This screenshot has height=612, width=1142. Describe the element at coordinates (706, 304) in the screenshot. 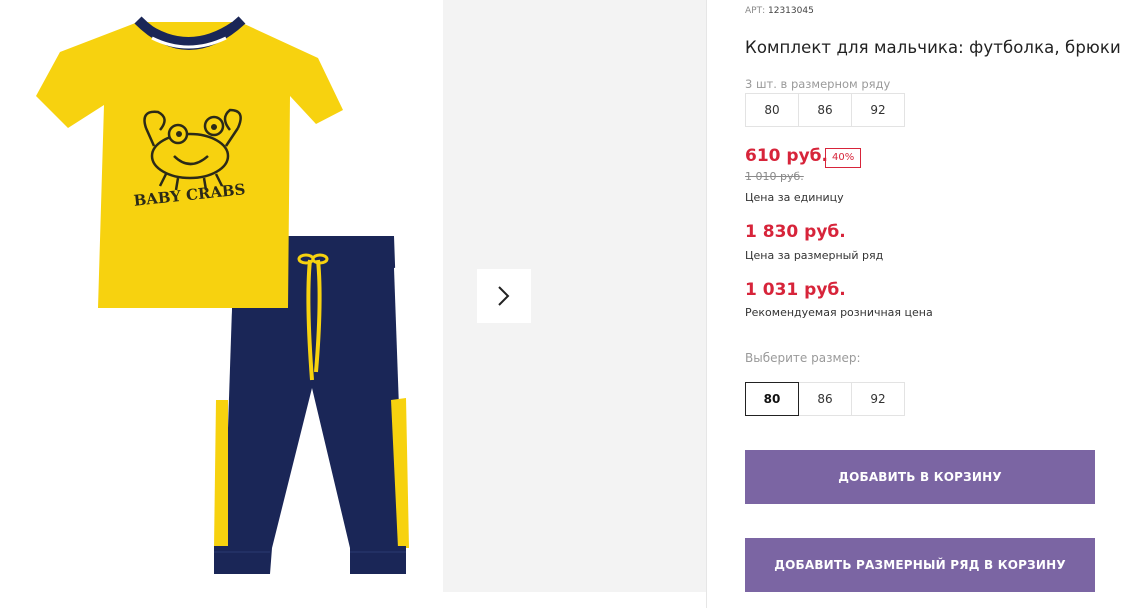

I see `column-divider` at that location.